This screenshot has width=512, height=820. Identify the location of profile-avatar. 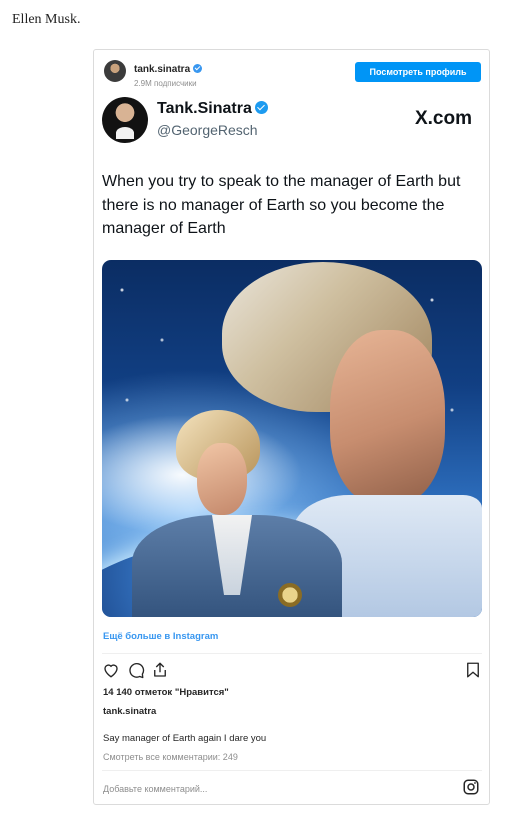
(115, 71).